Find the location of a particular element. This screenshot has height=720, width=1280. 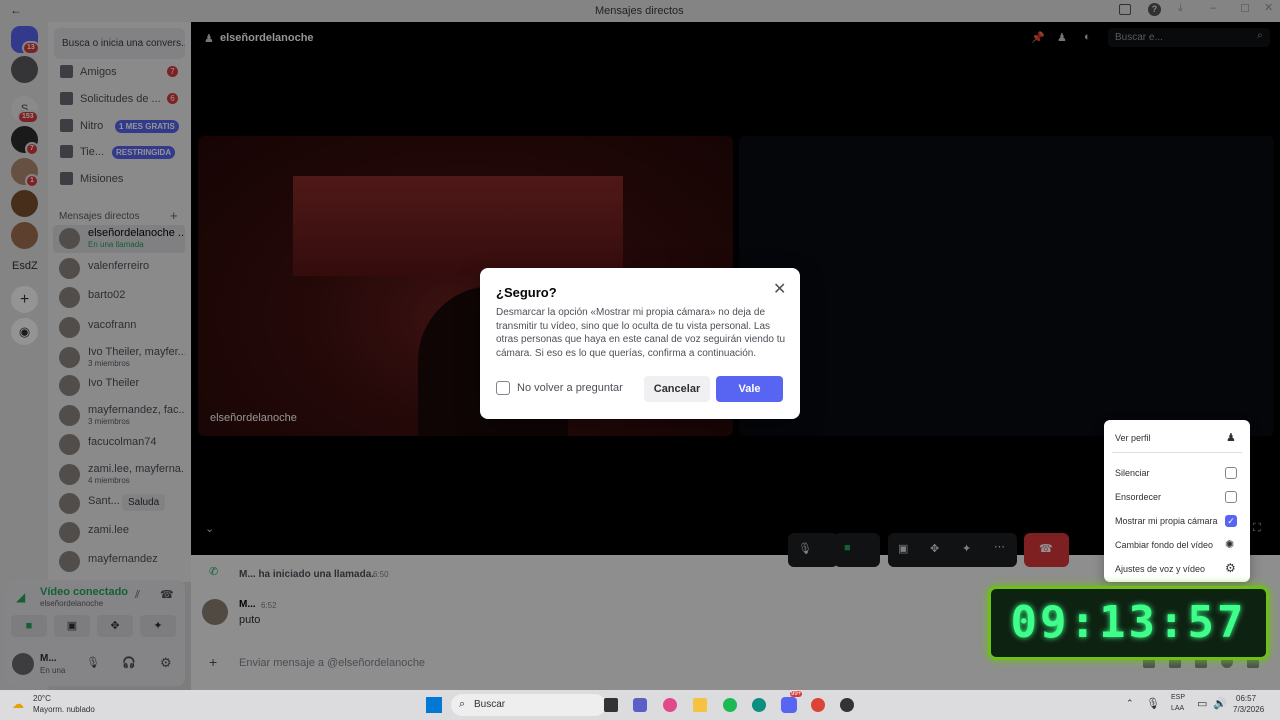

clock-time: 09:13:57 is located at coordinates (1128, 622).